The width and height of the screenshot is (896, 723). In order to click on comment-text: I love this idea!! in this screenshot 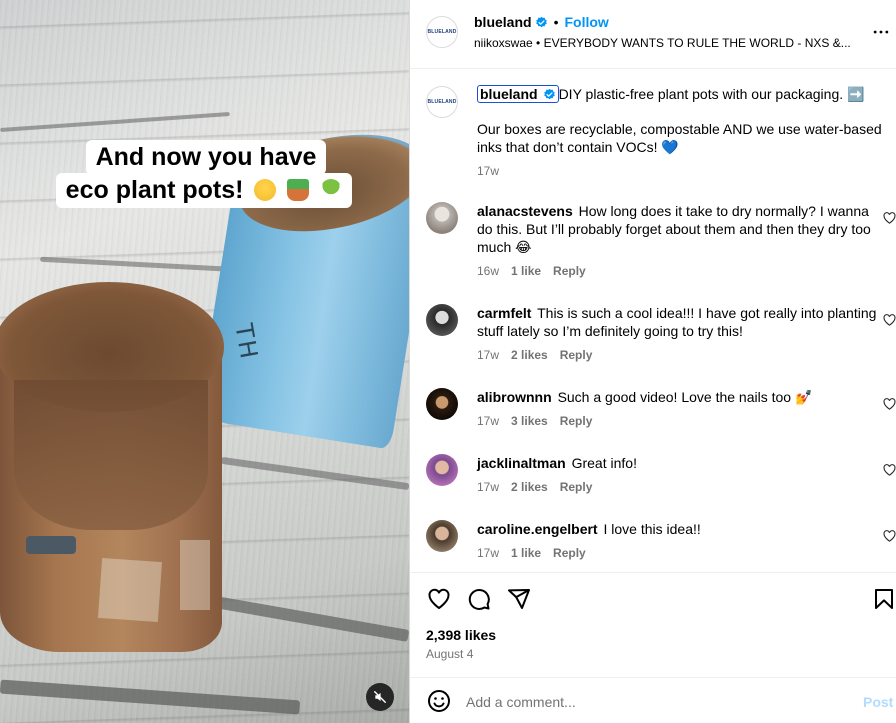, I will do `click(652, 529)`.